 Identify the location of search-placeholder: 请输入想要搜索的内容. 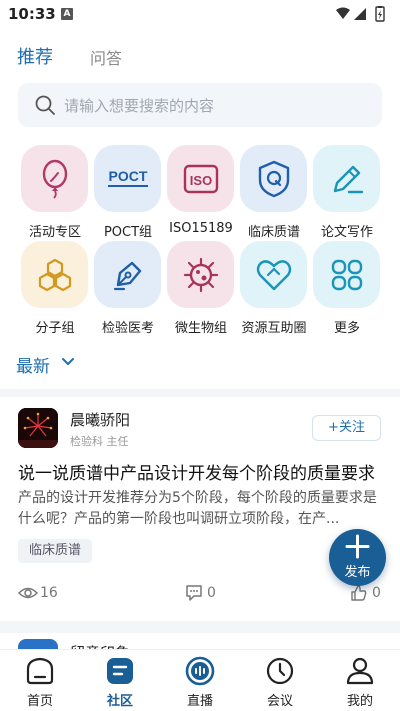
(139, 106).